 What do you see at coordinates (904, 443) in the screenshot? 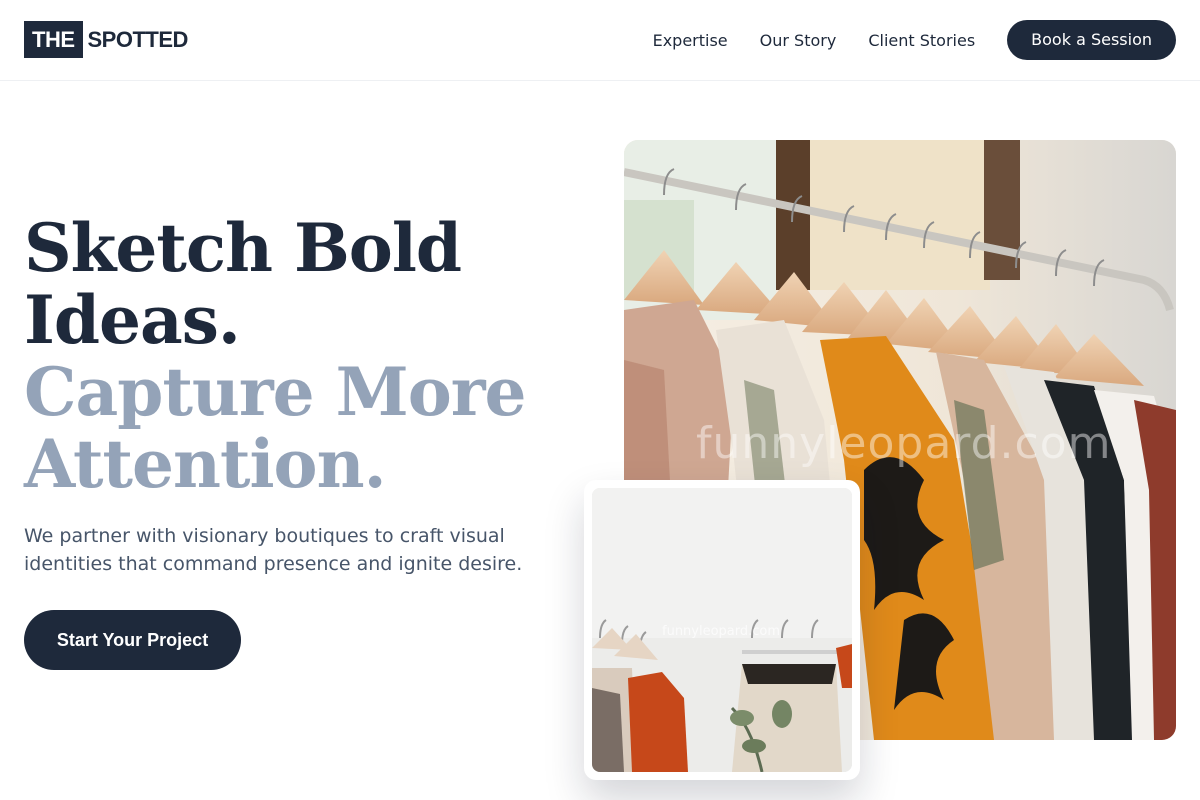
I see `image-watermark: funnyleopard.com` at bounding box center [904, 443].